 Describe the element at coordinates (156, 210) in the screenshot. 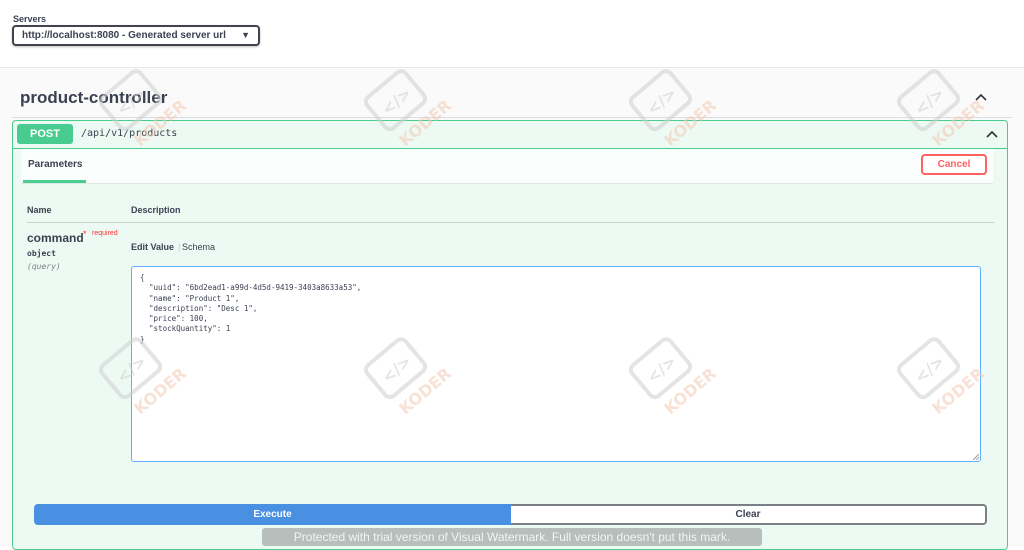

I see `description-column-header: Description` at that location.